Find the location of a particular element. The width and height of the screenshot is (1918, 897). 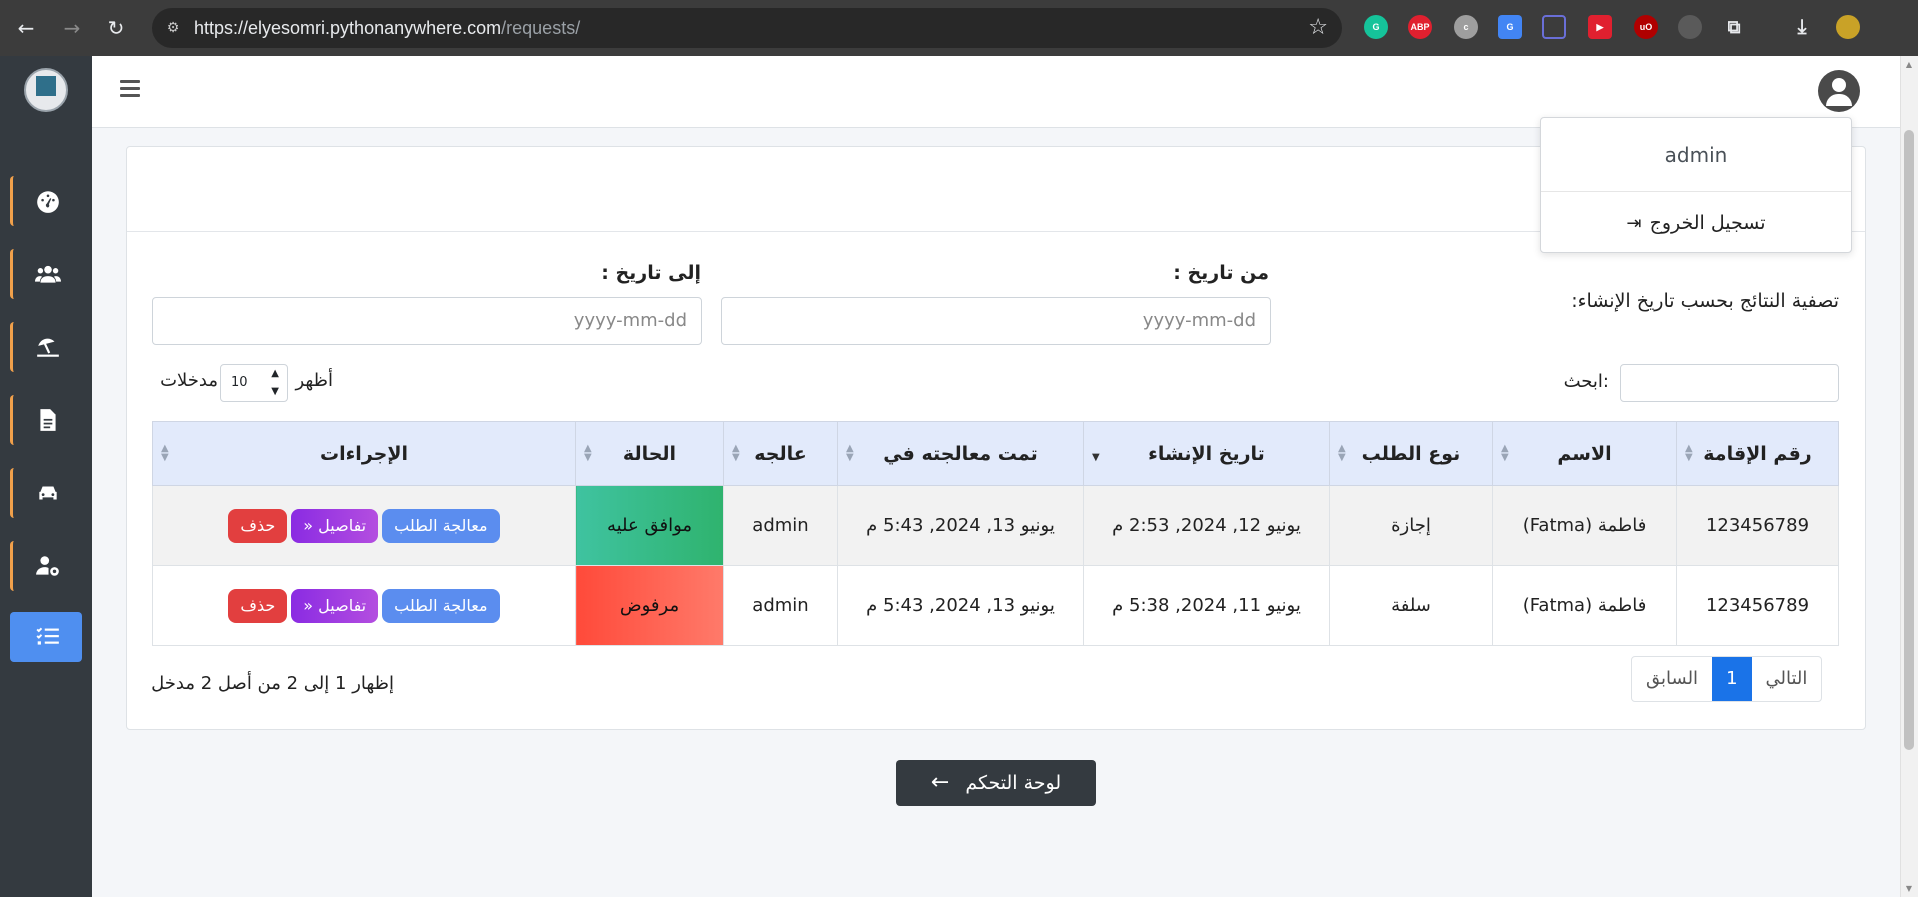

grammarly-icon: G is located at coordinates (1376, 27).